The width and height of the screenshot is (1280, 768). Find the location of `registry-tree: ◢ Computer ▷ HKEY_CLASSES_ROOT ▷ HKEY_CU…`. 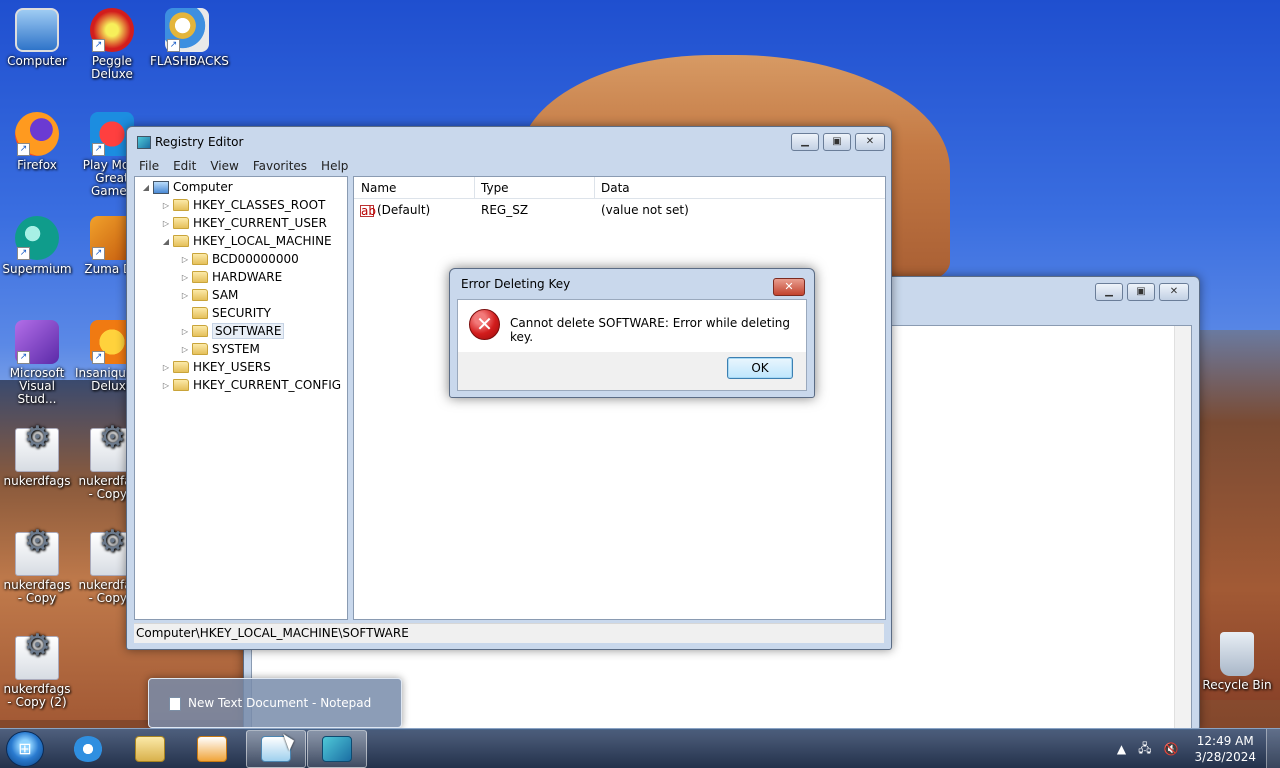

registry-tree: ◢ Computer ▷ HKEY_CLASSES_ROOT ▷ HKEY_CU… is located at coordinates (241, 398).